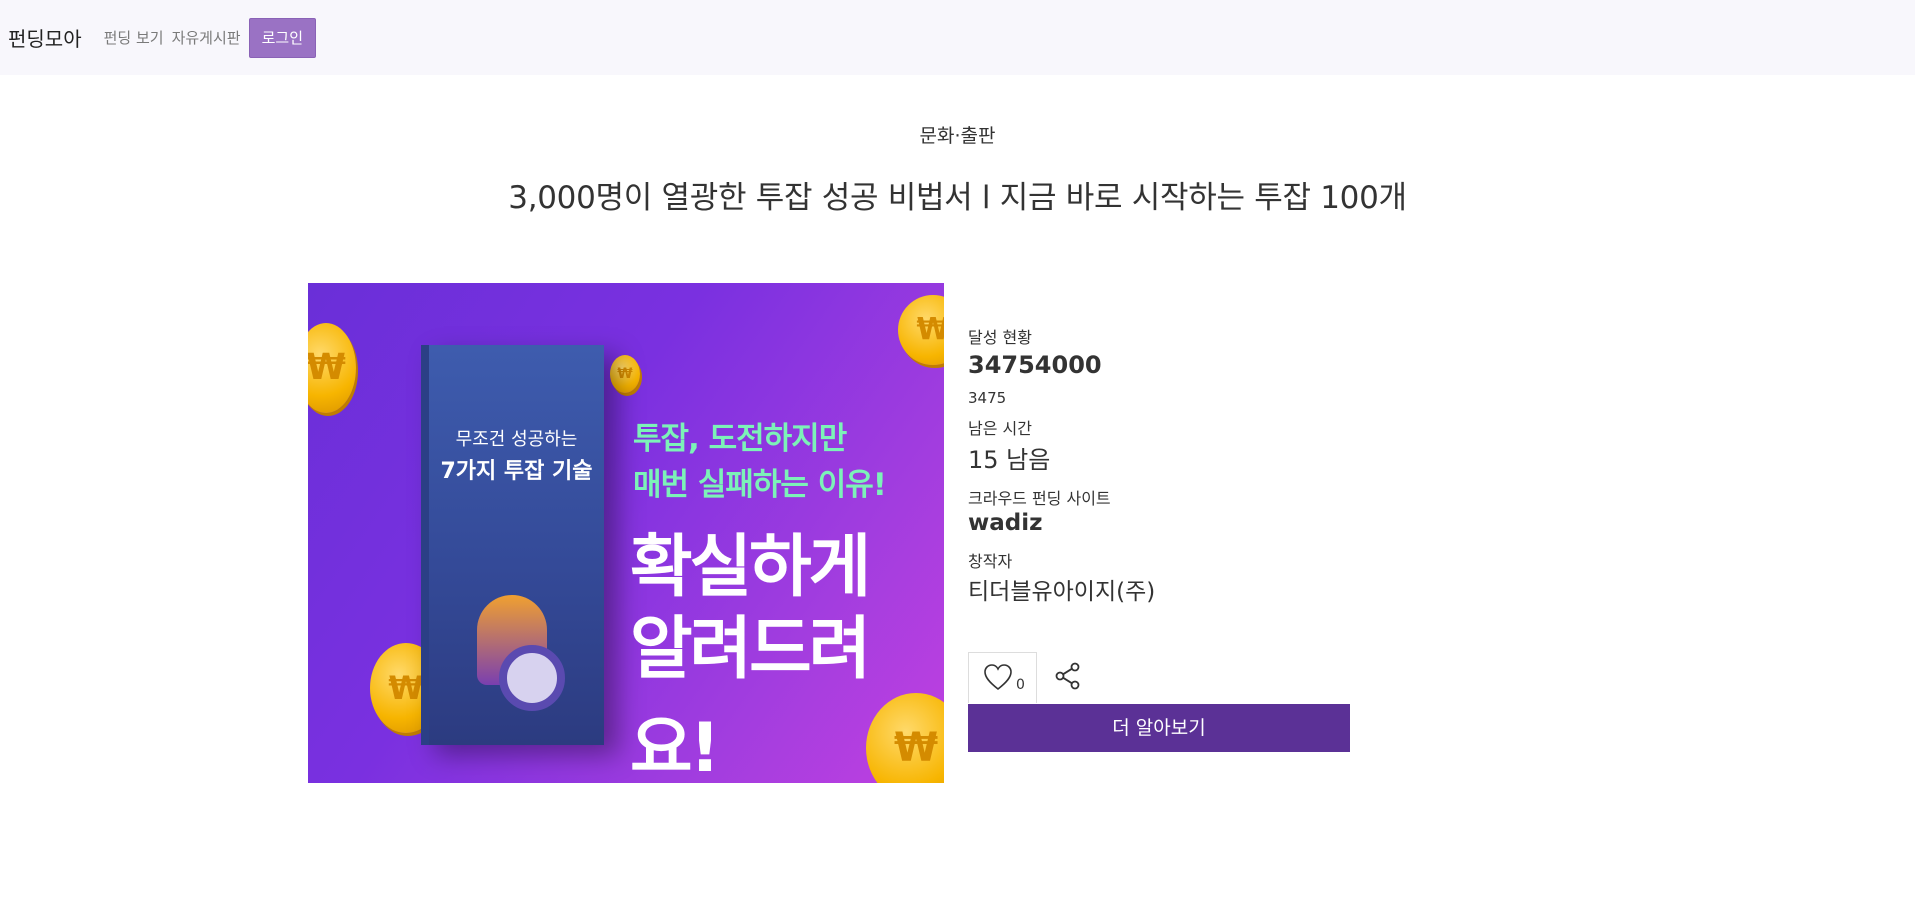 This screenshot has width=1915, height=923. Describe the element at coordinates (987, 398) in the screenshot. I see `achievement-percent: 3475` at that location.